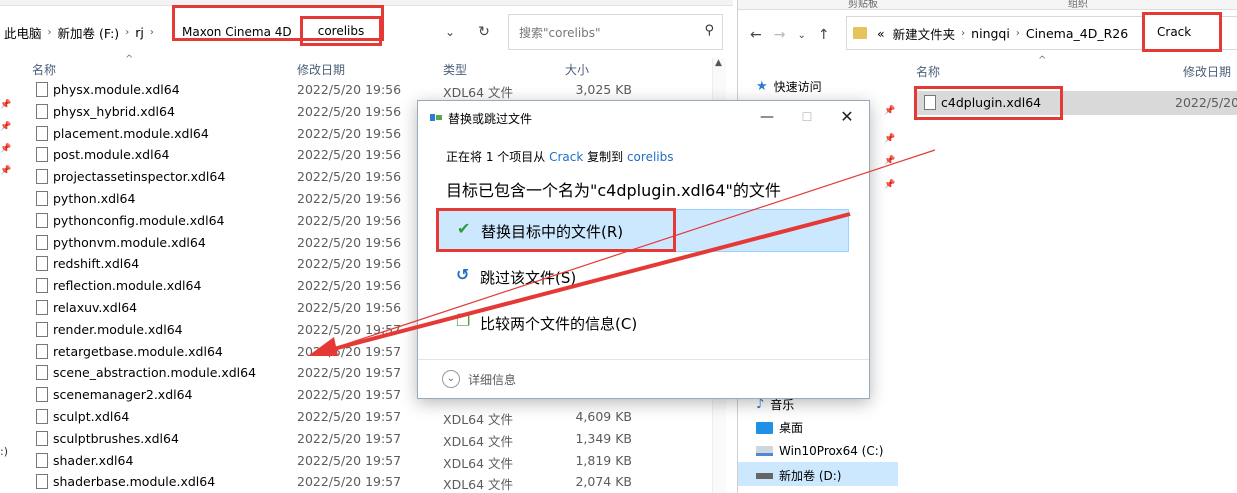 The width and height of the screenshot is (1237, 493). What do you see at coordinates (963, 33) in the screenshot?
I see `chevron-right-icon: ›` at bounding box center [963, 33].